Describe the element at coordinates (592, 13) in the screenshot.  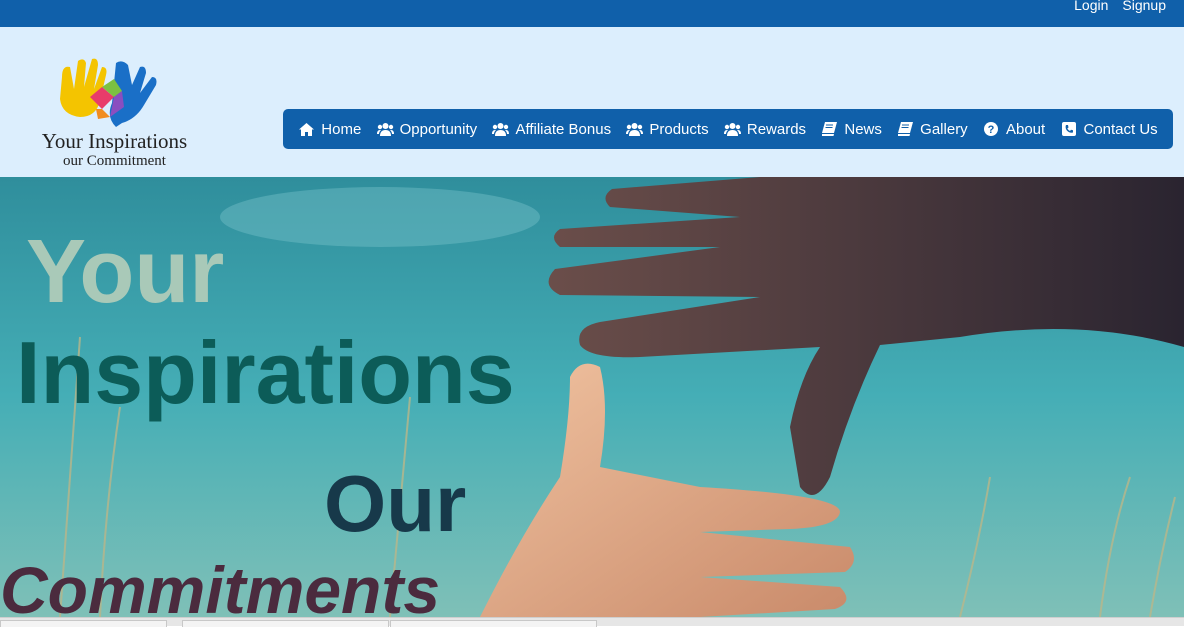
I see `top-bar: Login Signup` at that location.